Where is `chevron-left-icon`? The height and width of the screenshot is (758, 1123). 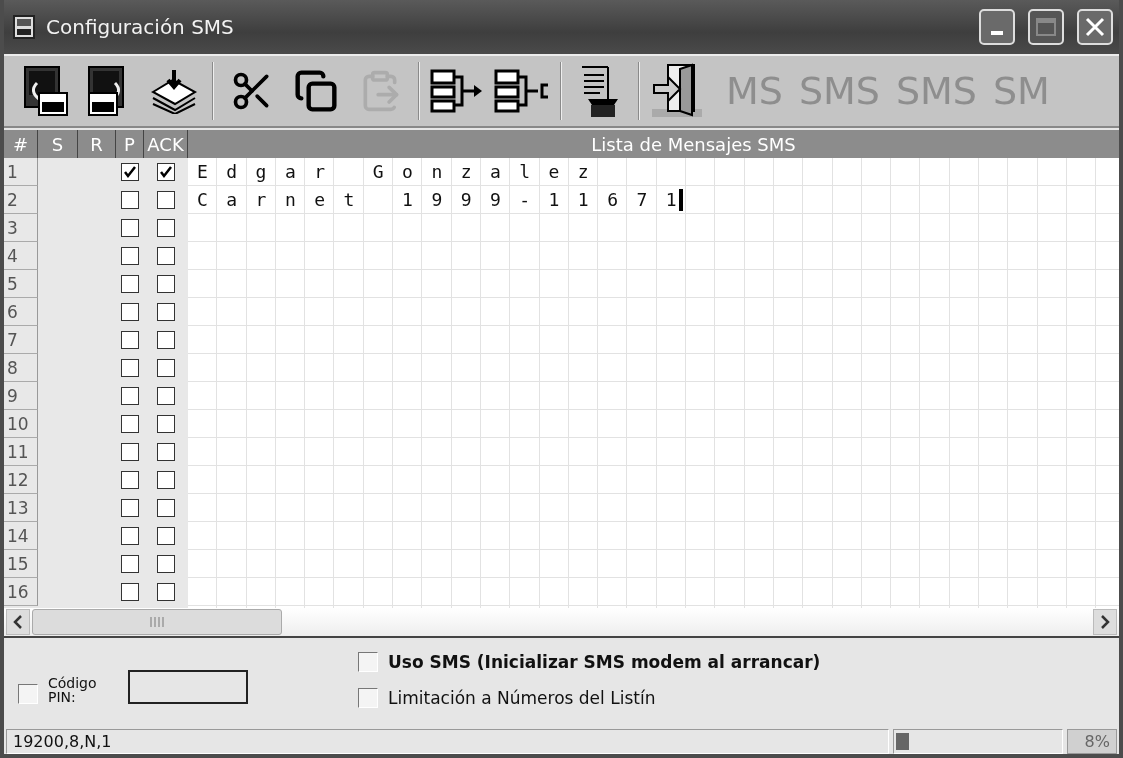
chevron-left-icon is located at coordinates (18, 622).